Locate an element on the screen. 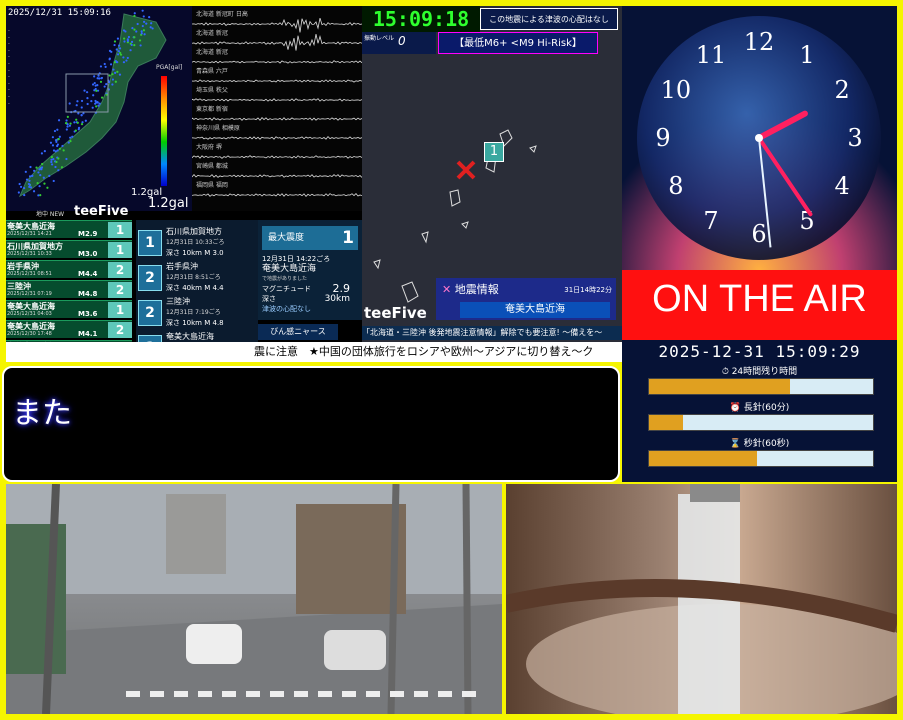 The image size is (903, 720). detail-intensity: 2 is located at coordinates (150, 278).